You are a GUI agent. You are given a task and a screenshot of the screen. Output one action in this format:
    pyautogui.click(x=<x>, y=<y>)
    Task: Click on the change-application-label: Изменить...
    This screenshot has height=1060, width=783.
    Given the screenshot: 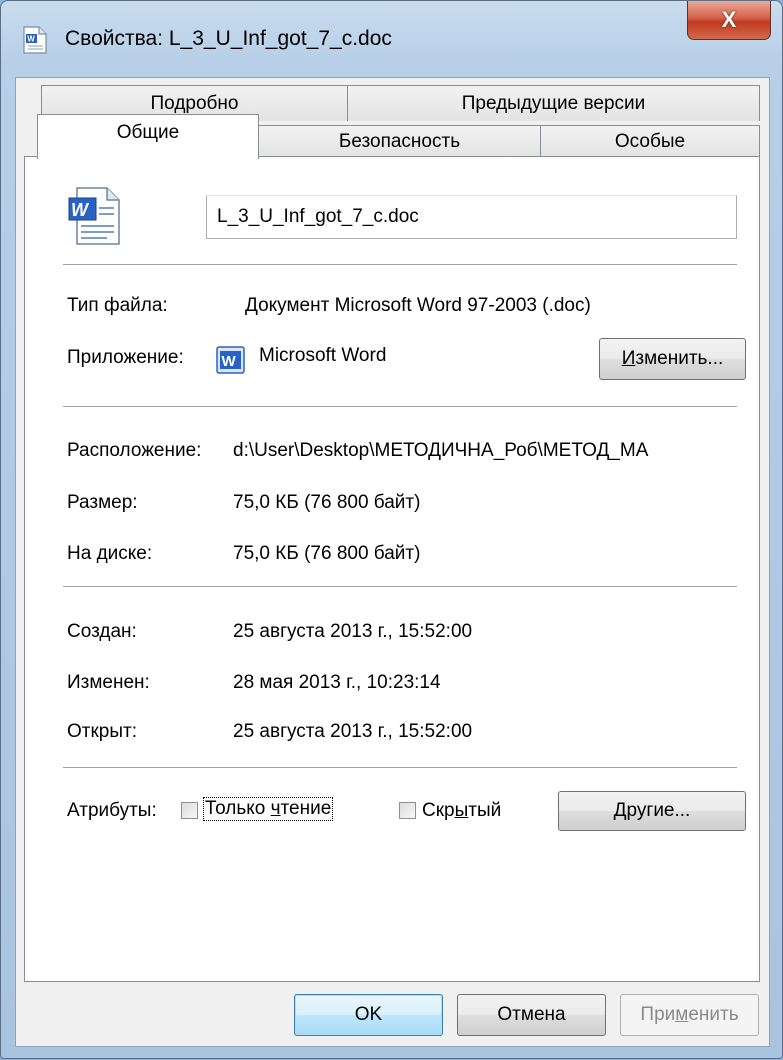 What is the action you would take?
    pyautogui.click(x=672, y=358)
    